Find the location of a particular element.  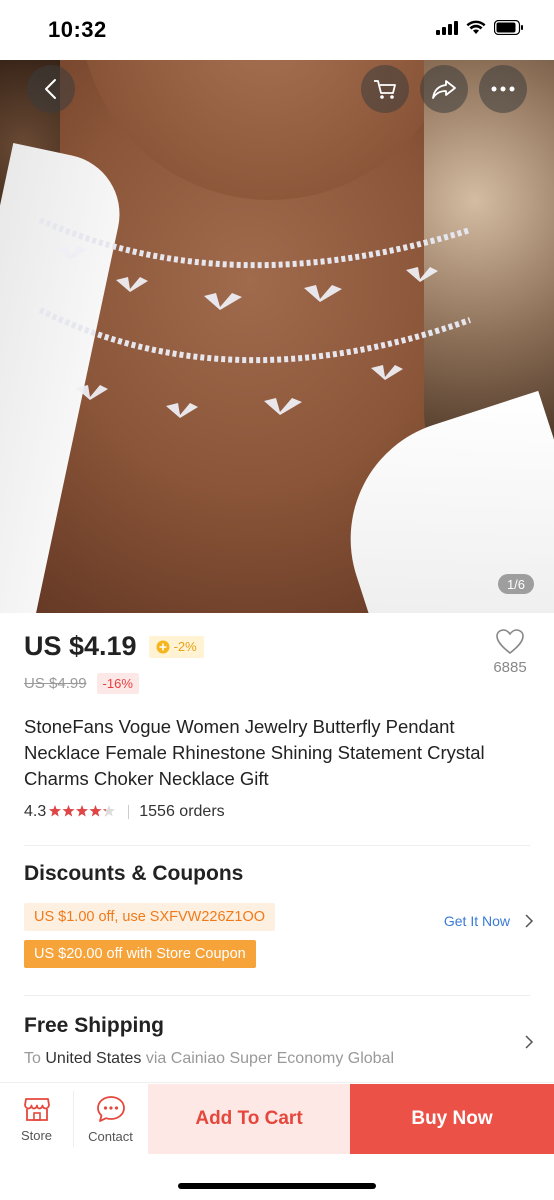

contact-button: Contact is located at coordinates (110, 1119).